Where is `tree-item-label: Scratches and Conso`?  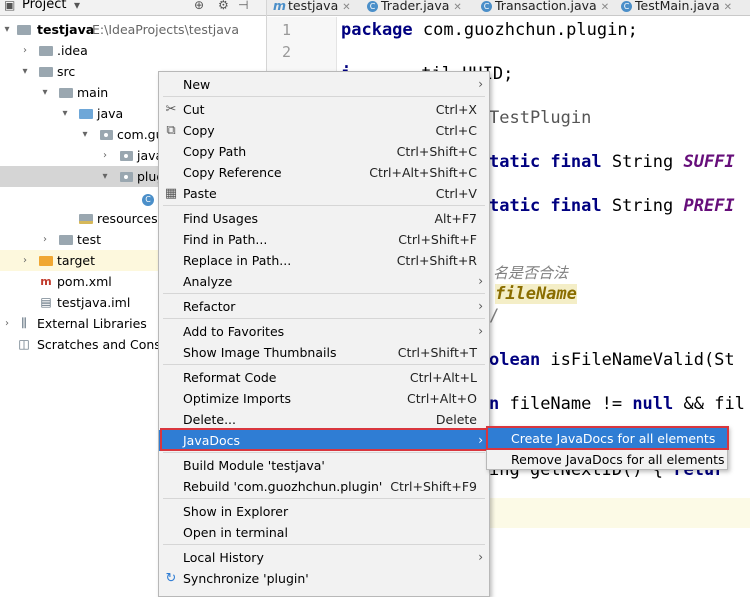
tree-item-label: Scratches and Conso is located at coordinates (103, 344).